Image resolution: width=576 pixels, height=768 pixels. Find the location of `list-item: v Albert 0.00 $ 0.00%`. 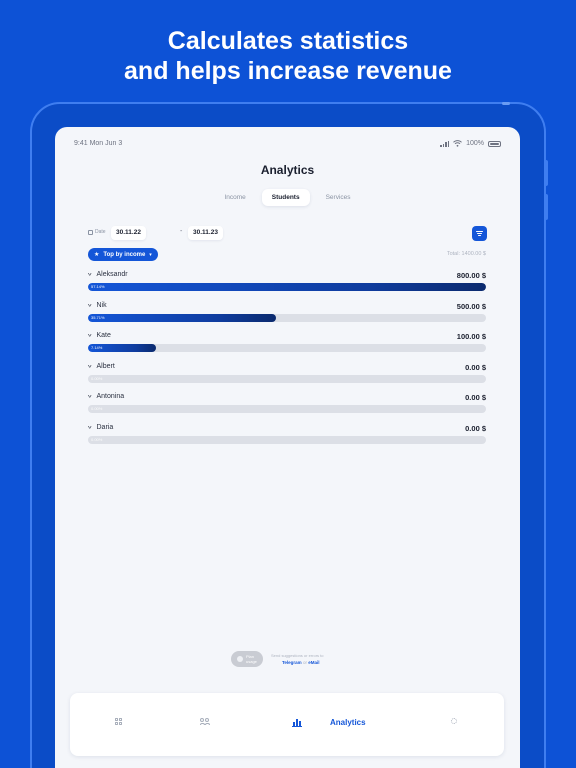

list-item: v Albert 0.00 $ 0.00% is located at coordinates (287, 376).